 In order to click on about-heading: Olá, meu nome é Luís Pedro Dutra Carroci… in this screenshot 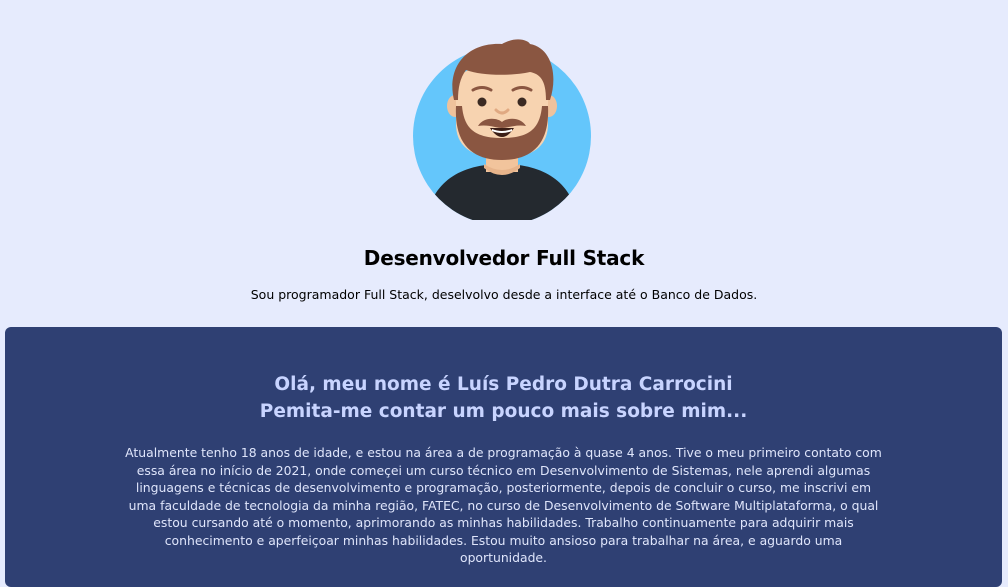, I will do `click(503, 398)`.